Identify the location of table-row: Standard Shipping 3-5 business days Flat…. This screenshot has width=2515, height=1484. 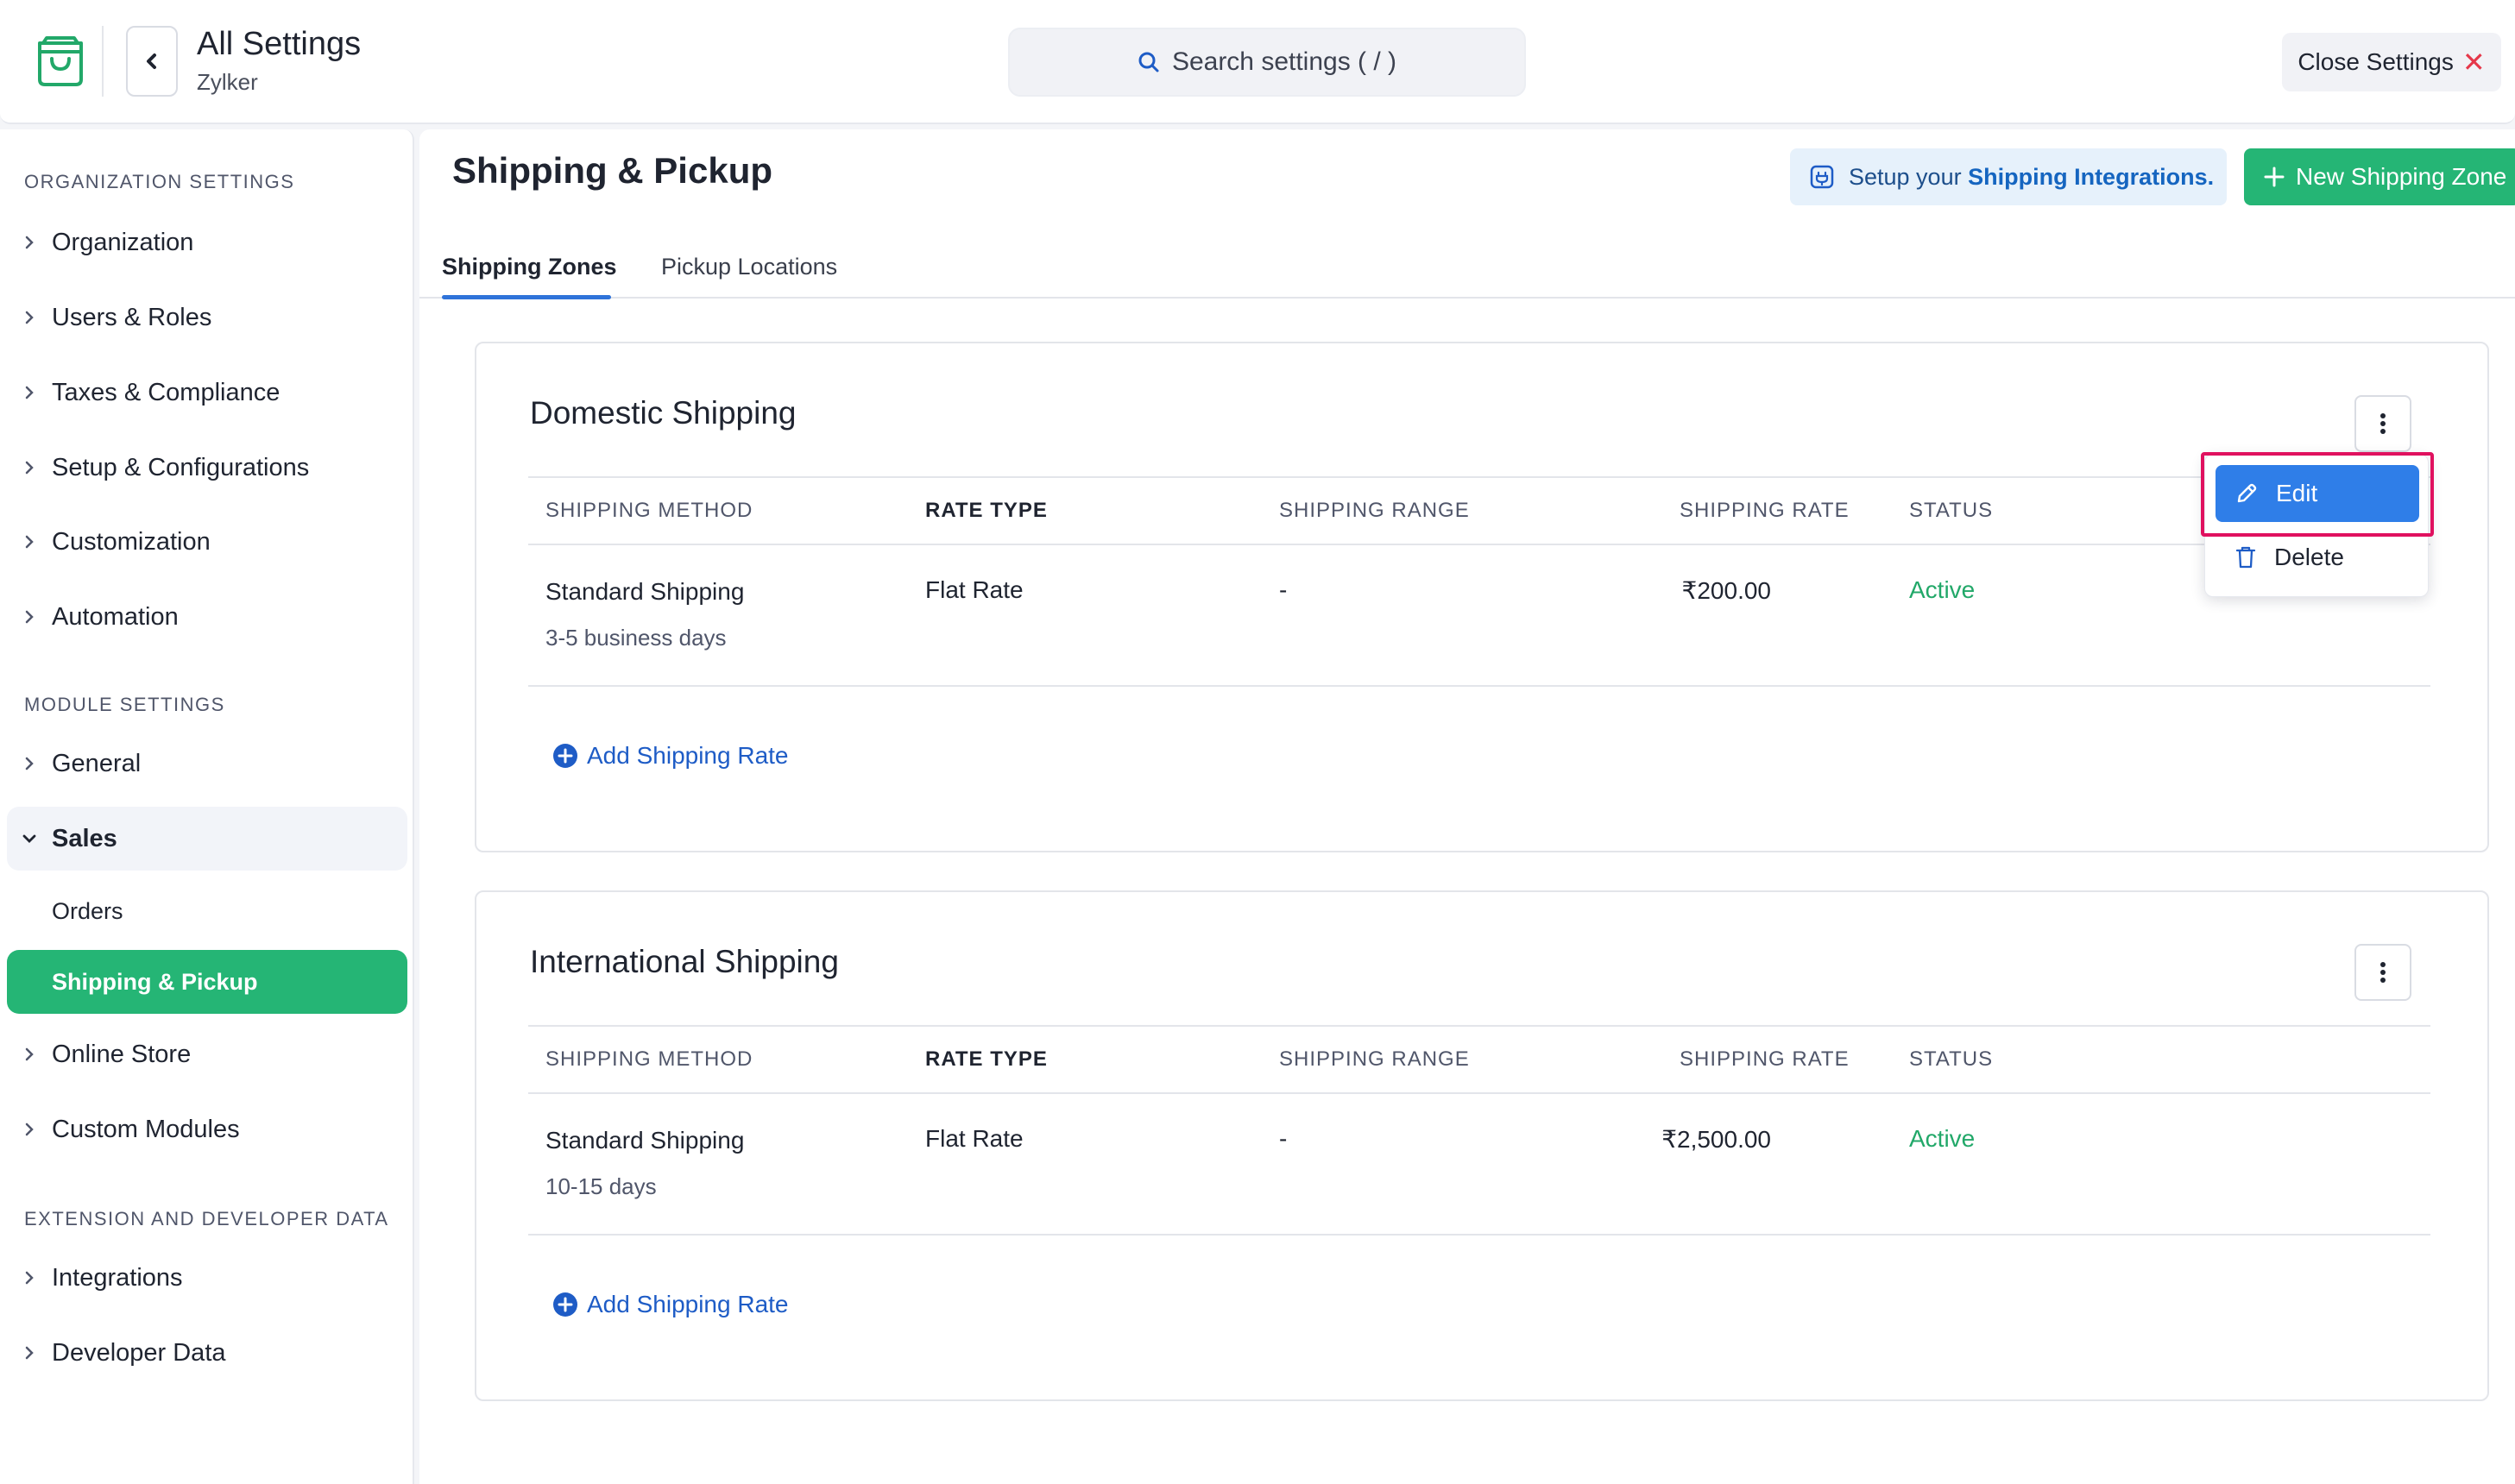
(1479, 616).